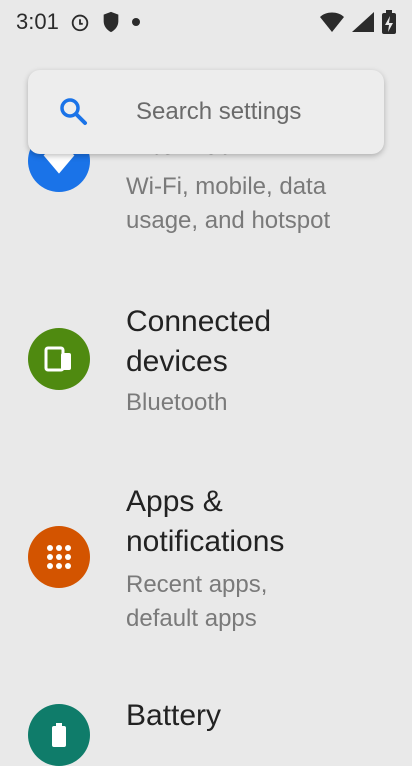  Describe the element at coordinates (177, 402) in the screenshot. I see `settings-item-subtitle: Bluetooth` at that location.